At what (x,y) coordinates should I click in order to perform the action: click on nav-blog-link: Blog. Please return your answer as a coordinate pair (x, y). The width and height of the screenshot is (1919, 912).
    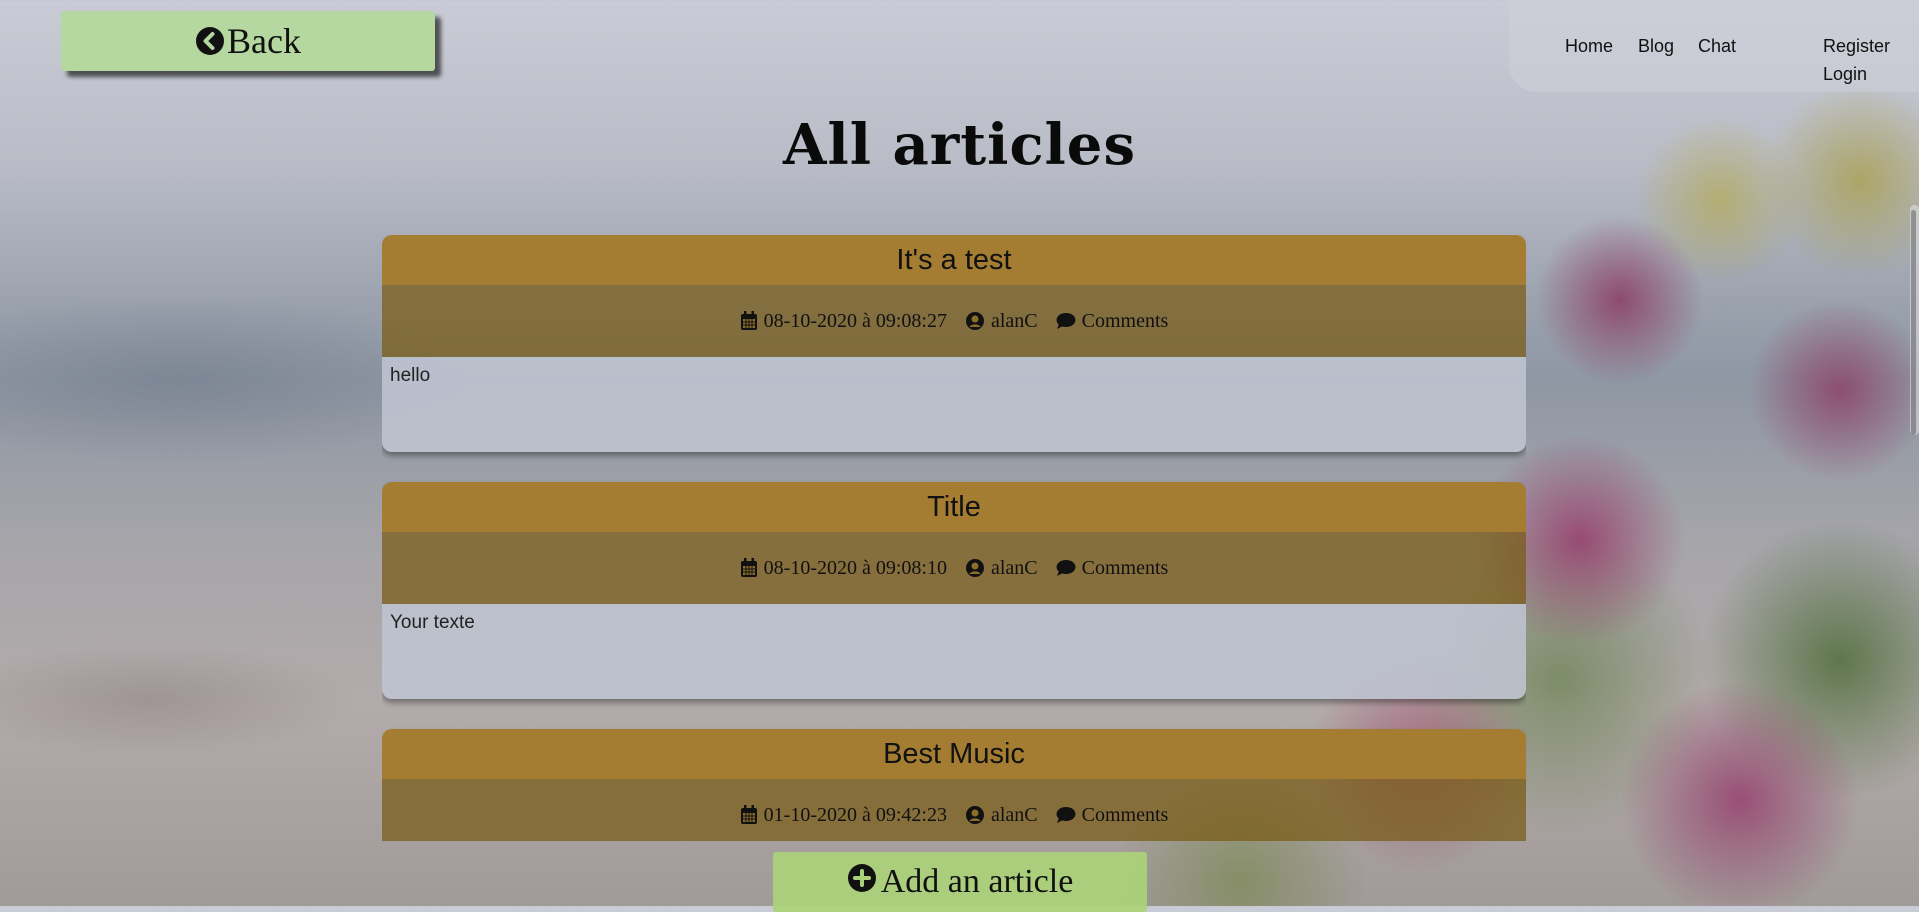
    Looking at the image, I should click on (1656, 46).